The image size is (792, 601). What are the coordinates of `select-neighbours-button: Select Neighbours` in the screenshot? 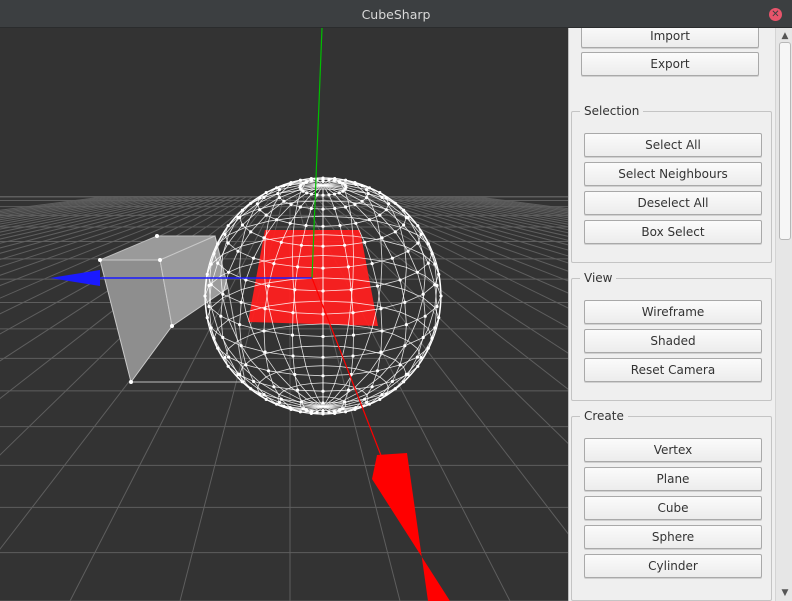 It's located at (673, 174).